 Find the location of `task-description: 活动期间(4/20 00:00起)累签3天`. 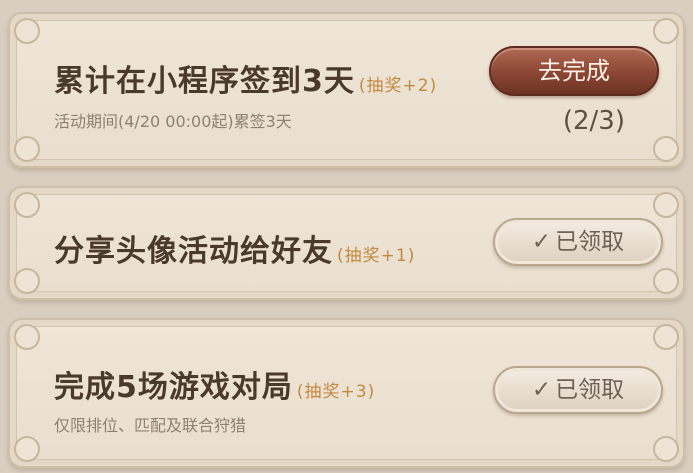

task-description: 活动期间(4/20 00:00起)累签3天 is located at coordinates (173, 121).